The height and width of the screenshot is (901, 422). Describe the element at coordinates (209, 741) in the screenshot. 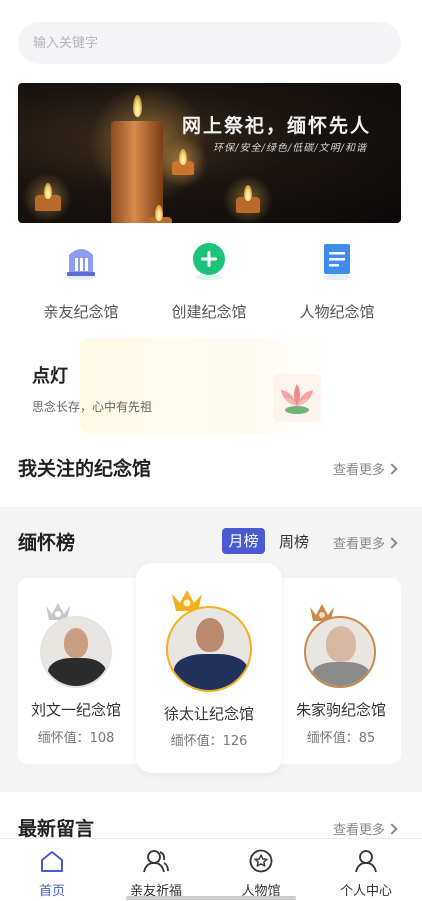

I see `memorial-value: 缅怀值：126` at that location.